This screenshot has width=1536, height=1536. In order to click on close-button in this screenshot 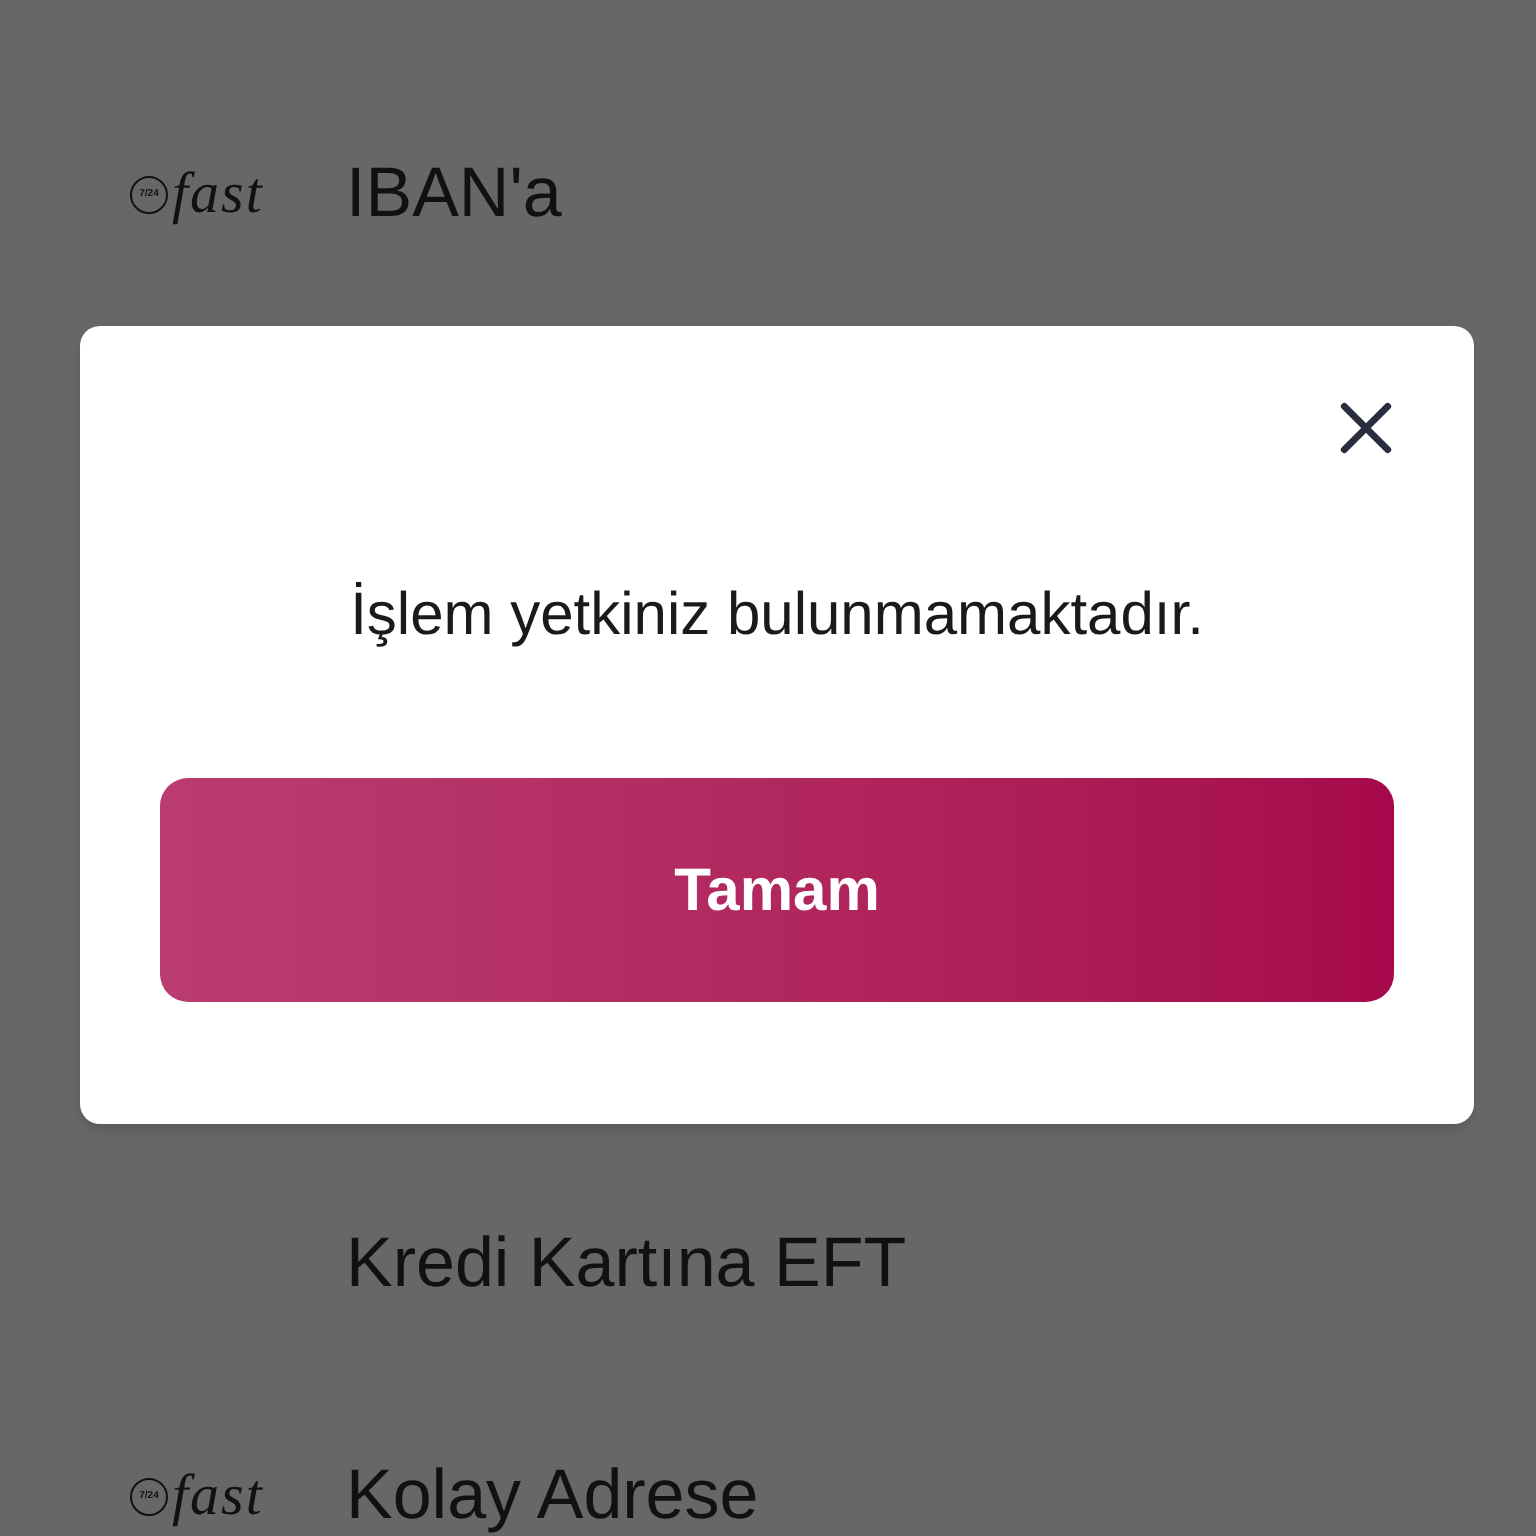, I will do `click(1366, 428)`.